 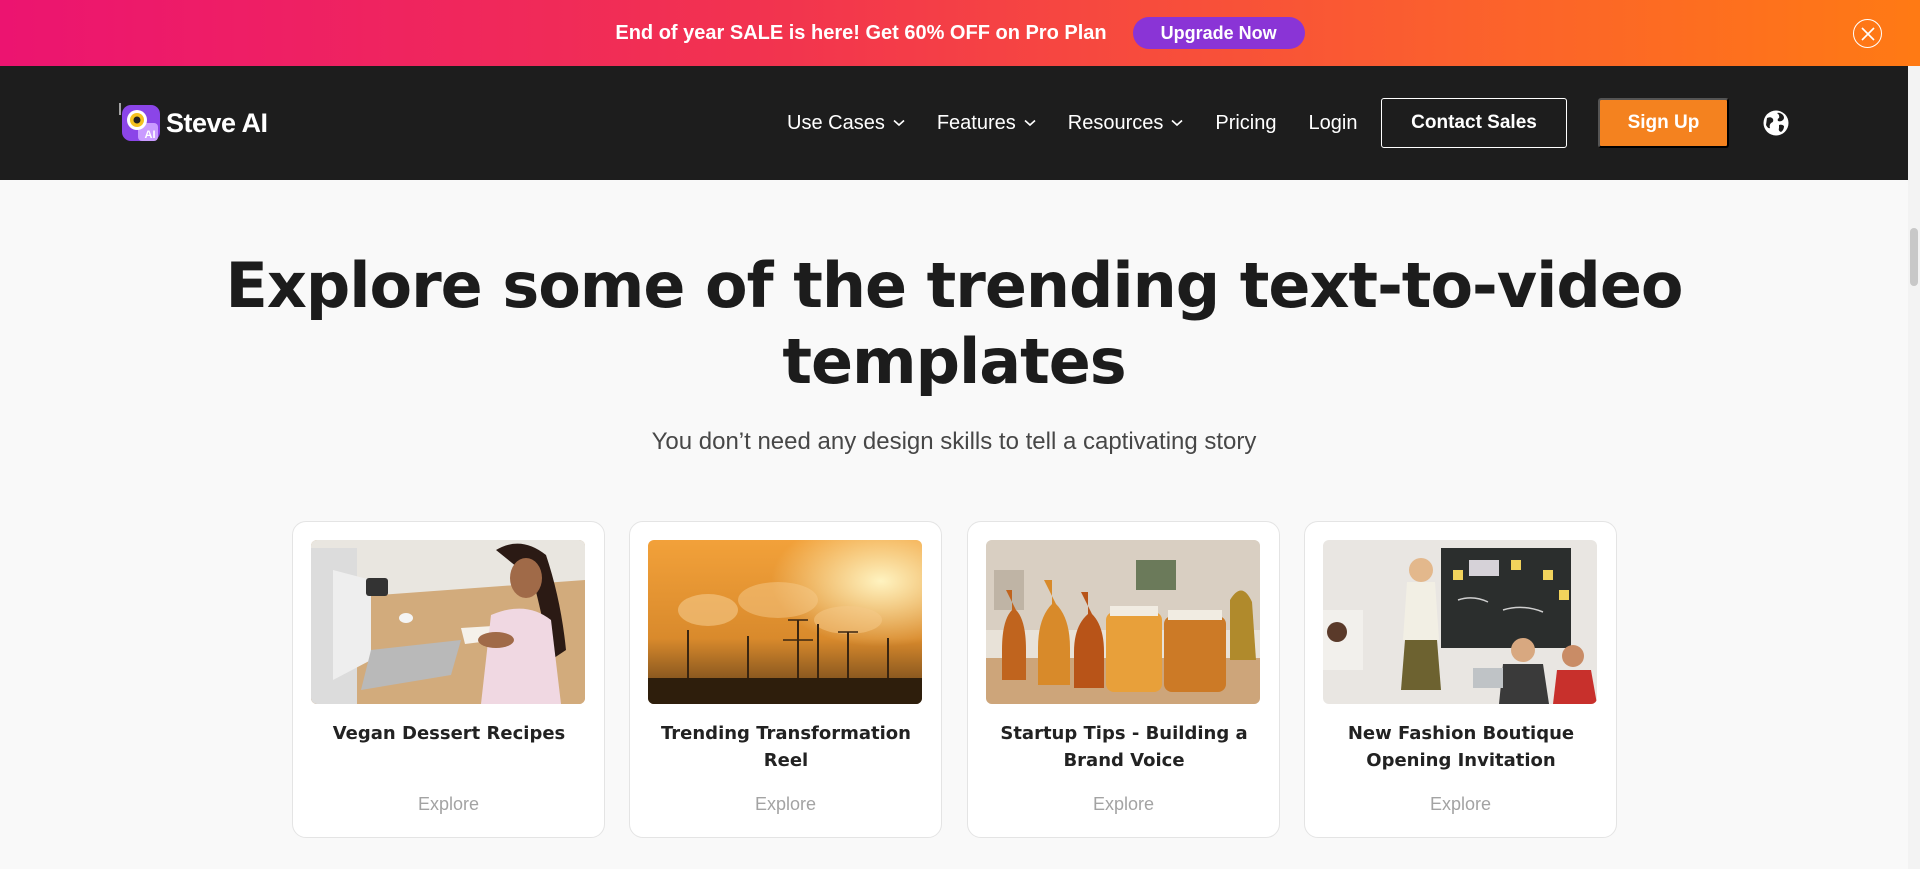 What do you see at coordinates (150, 135) in the screenshot?
I see `svg-text: AI` at bounding box center [150, 135].